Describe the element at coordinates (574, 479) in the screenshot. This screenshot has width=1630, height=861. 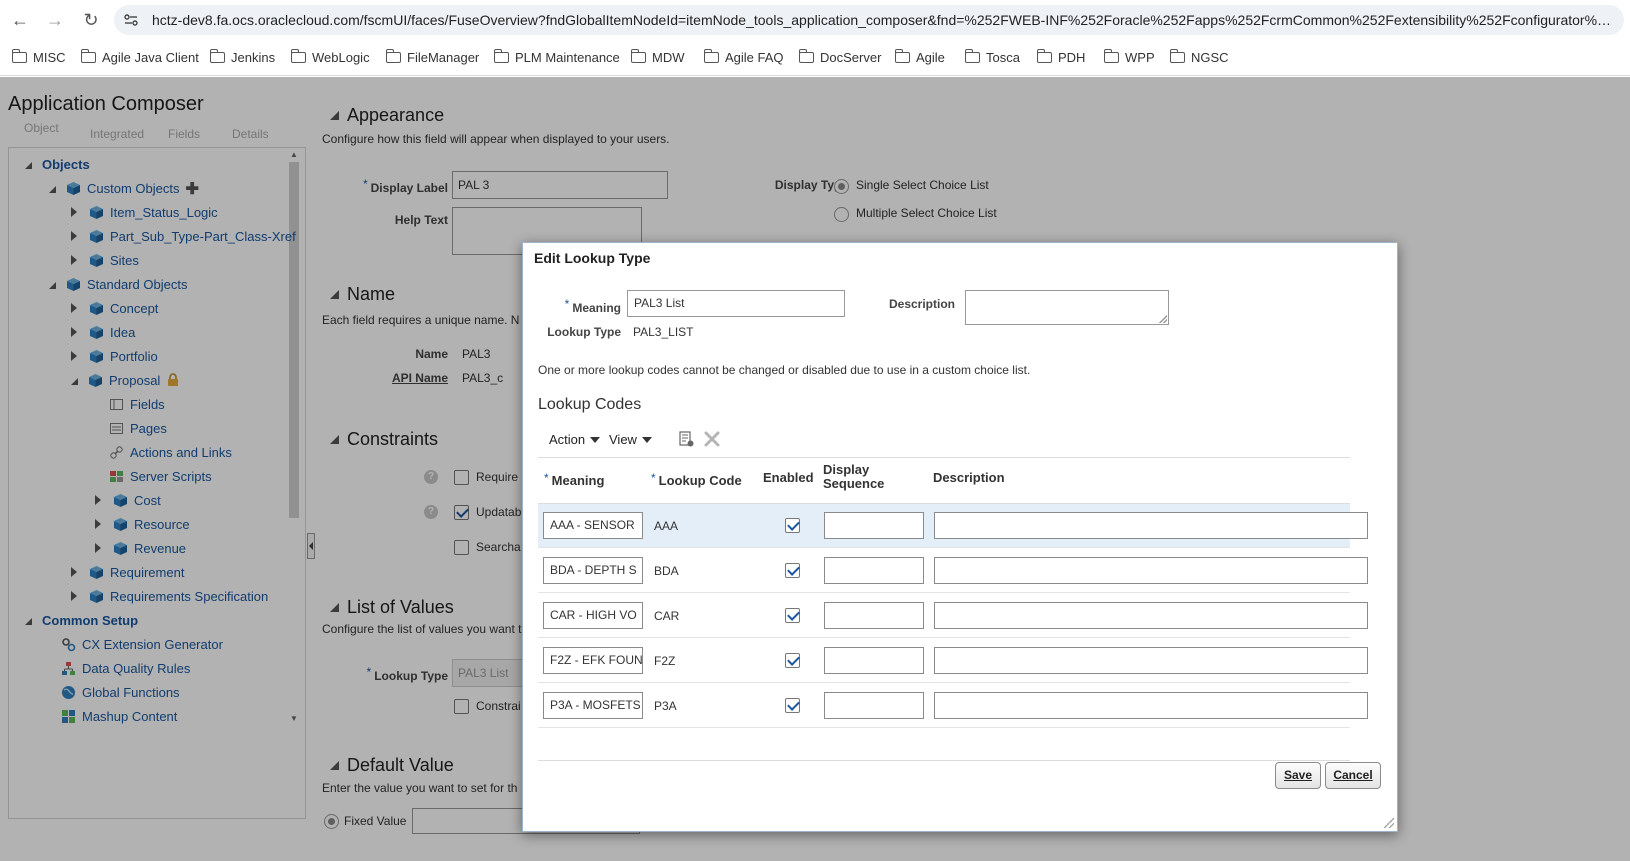
I see `column-header-meaning: * Meaning` at that location.